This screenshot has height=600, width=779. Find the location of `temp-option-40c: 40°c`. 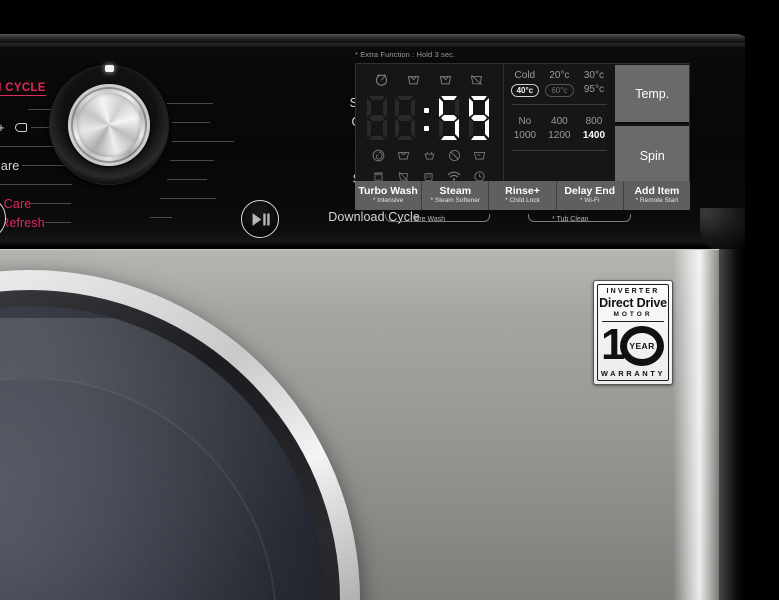

temp-option-40c: 40°c is located at coordinates (525, 90).